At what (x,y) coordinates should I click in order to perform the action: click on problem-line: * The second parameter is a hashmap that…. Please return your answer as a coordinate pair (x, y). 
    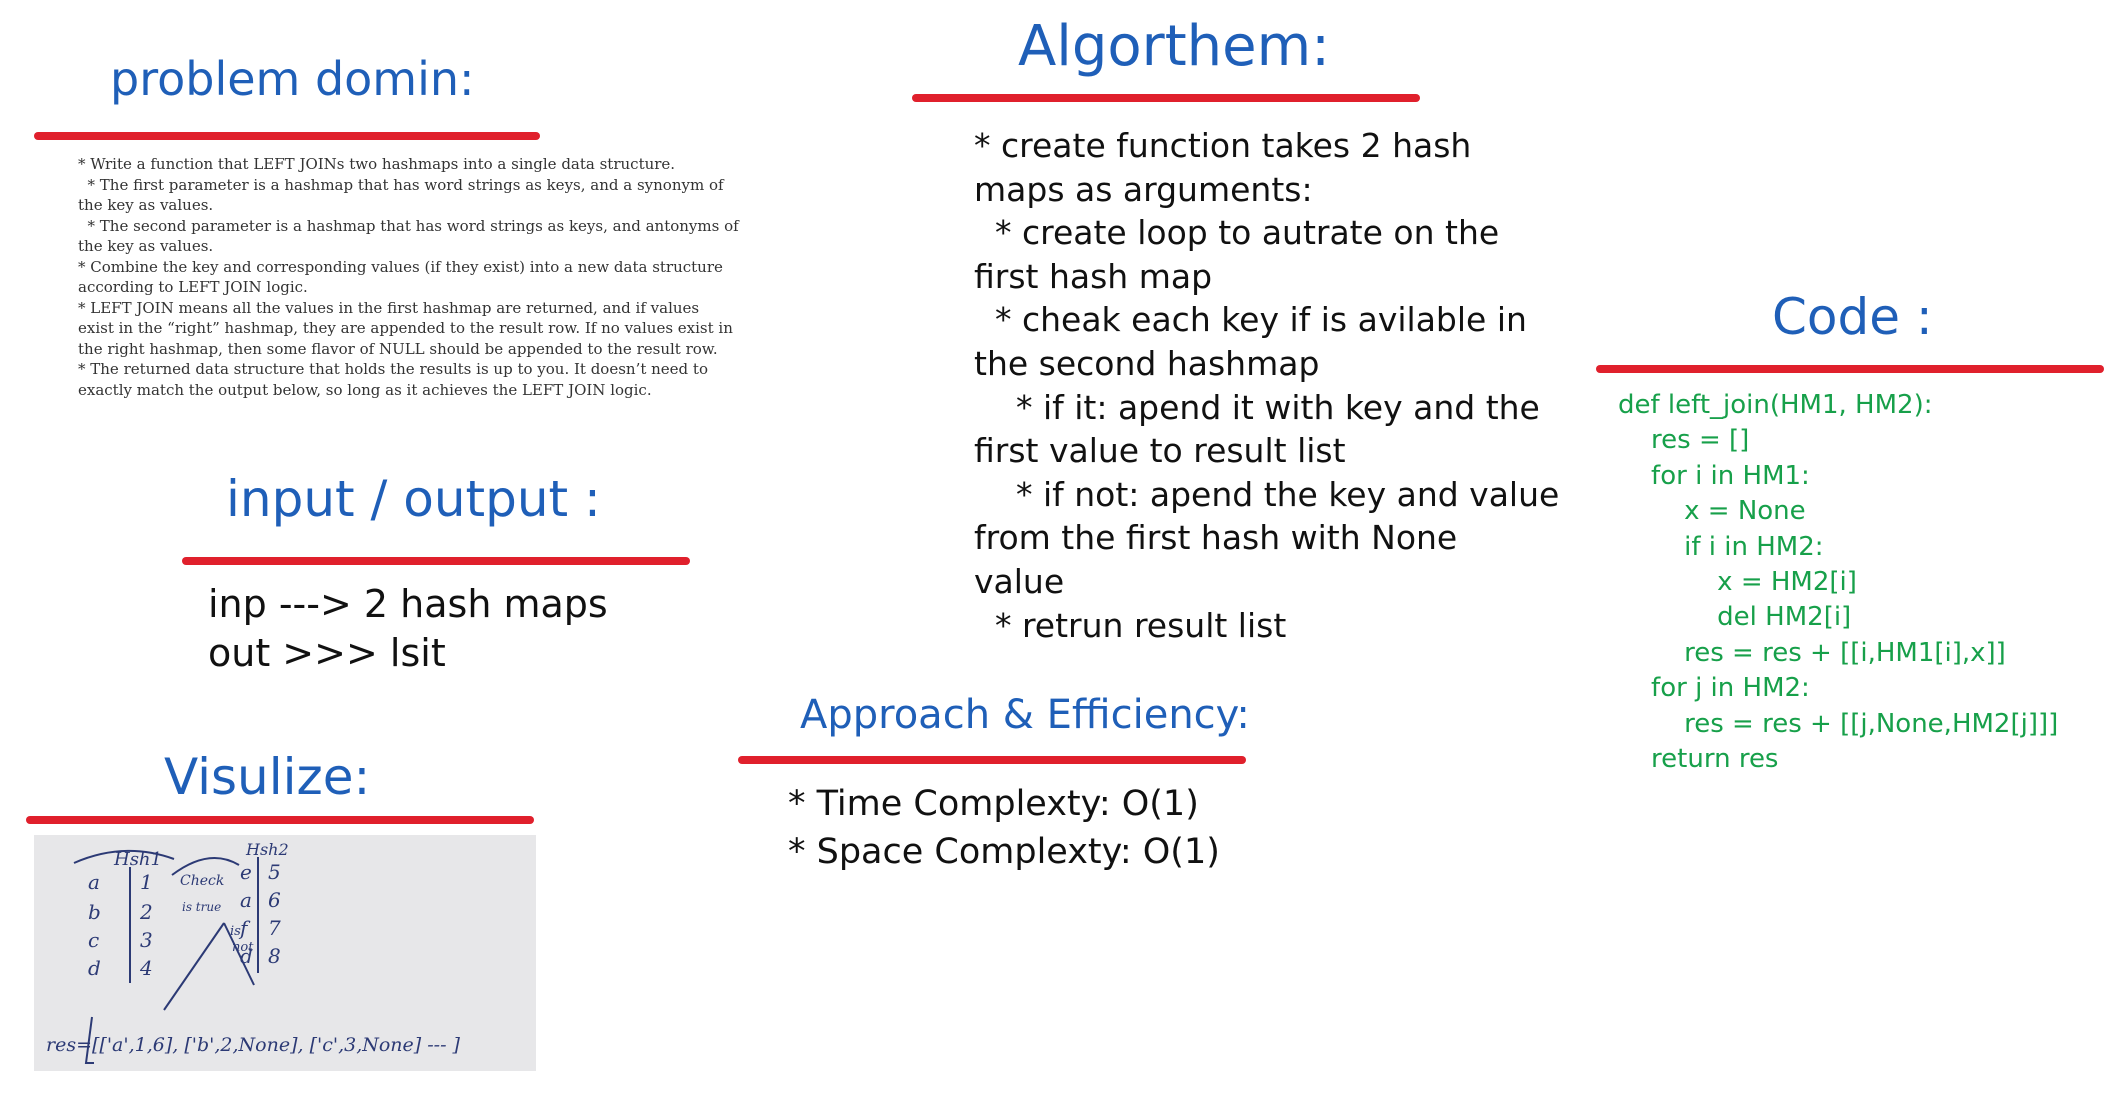
    Looking at the image, I should click on (408, 225).